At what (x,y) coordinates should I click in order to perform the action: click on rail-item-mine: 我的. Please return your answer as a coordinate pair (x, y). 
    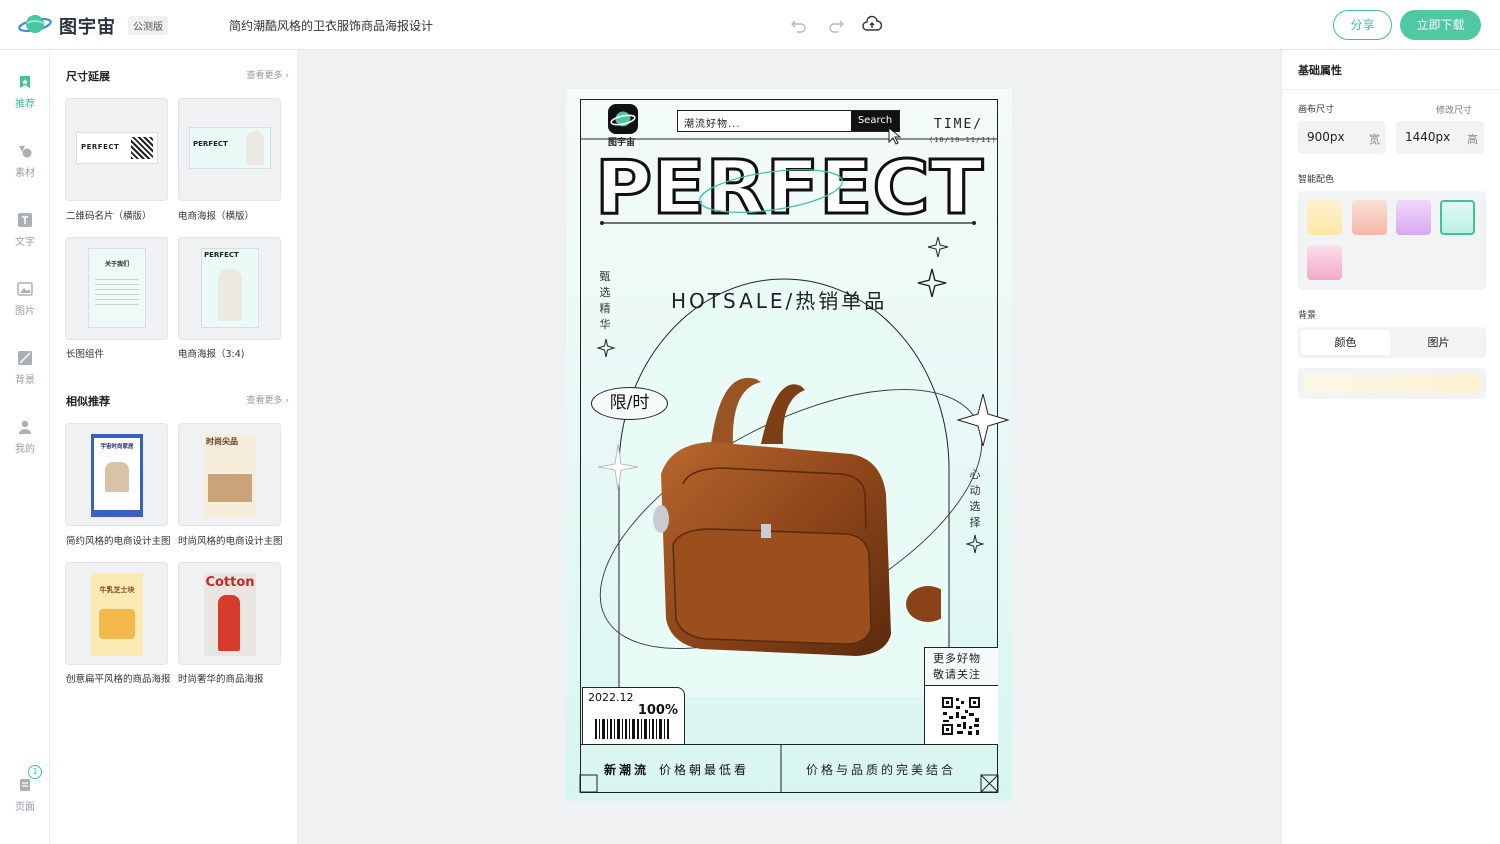
    Looking at the image, I should click on (25, 444).